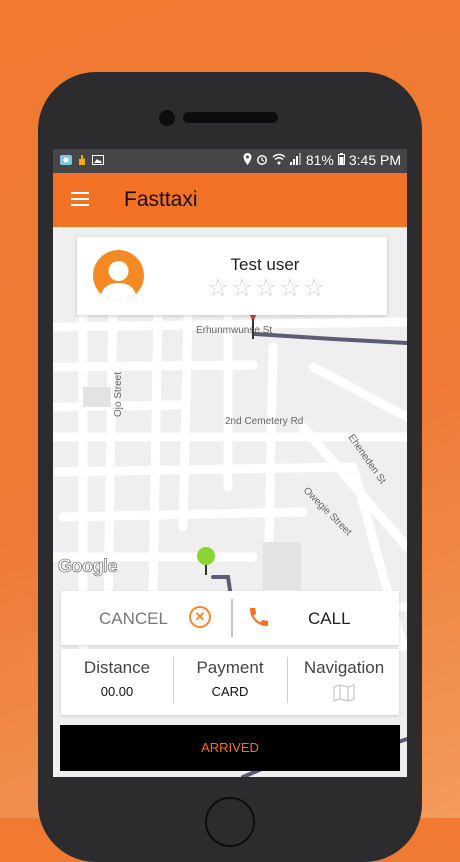 The height and width of the screenshot is (862, 460). I want to click on clock-time: 3:45 PM, so click(374, 160).